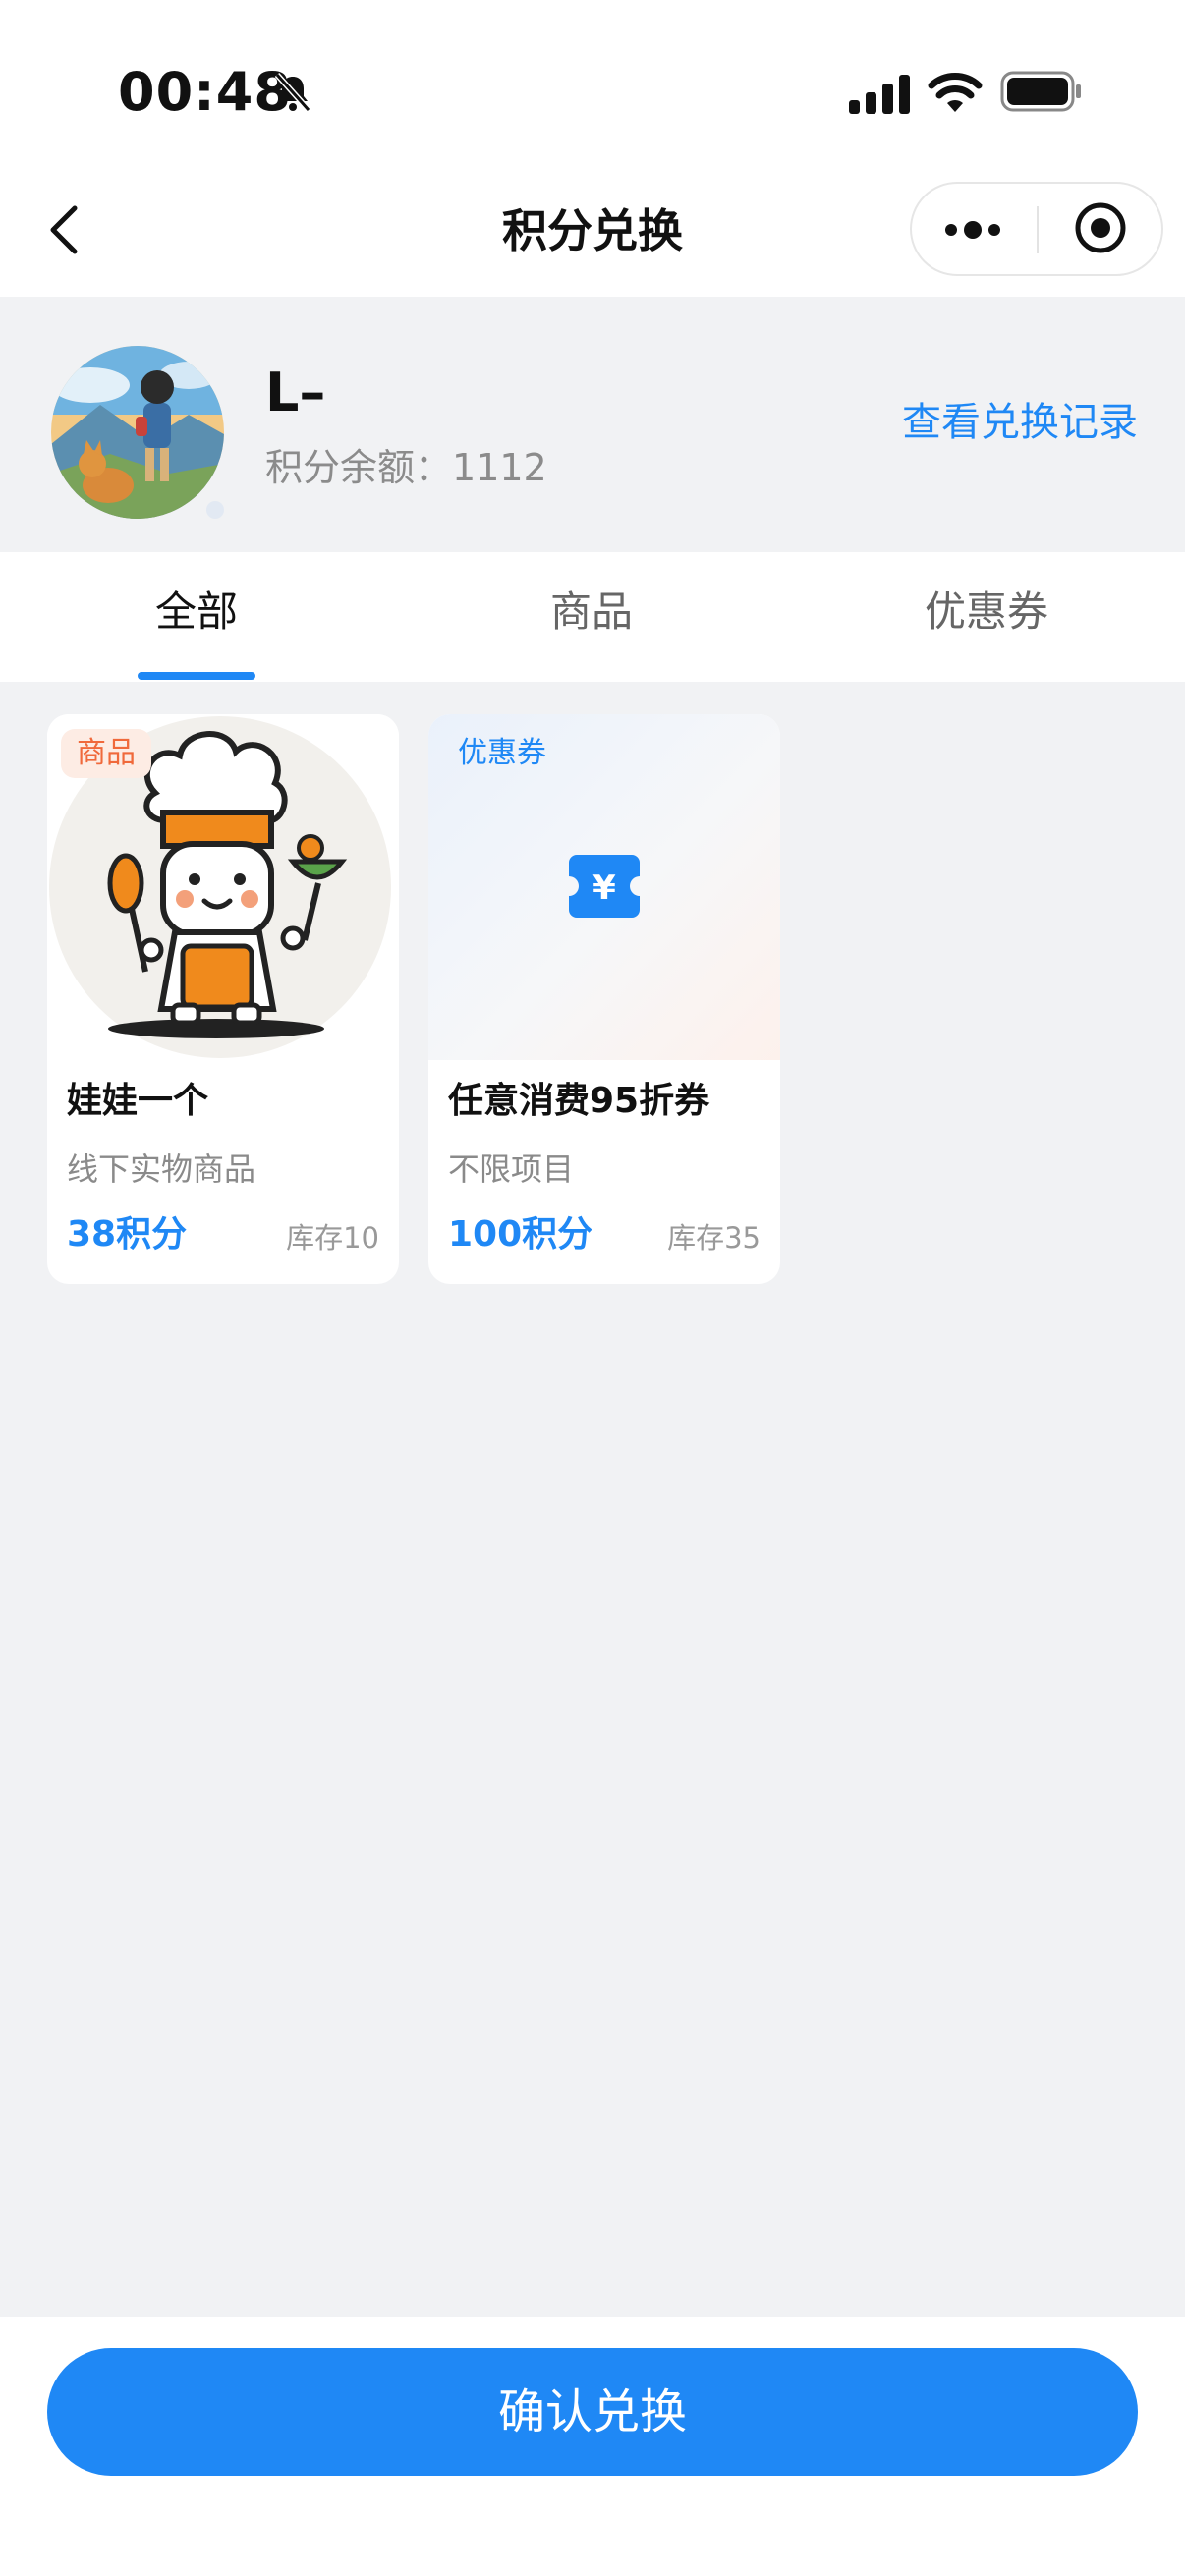 The width and height of the screenshot is (1185, 2576). Describe the element at coordinates (295, 392) in the screenshot. I see `username: L–` at that location.